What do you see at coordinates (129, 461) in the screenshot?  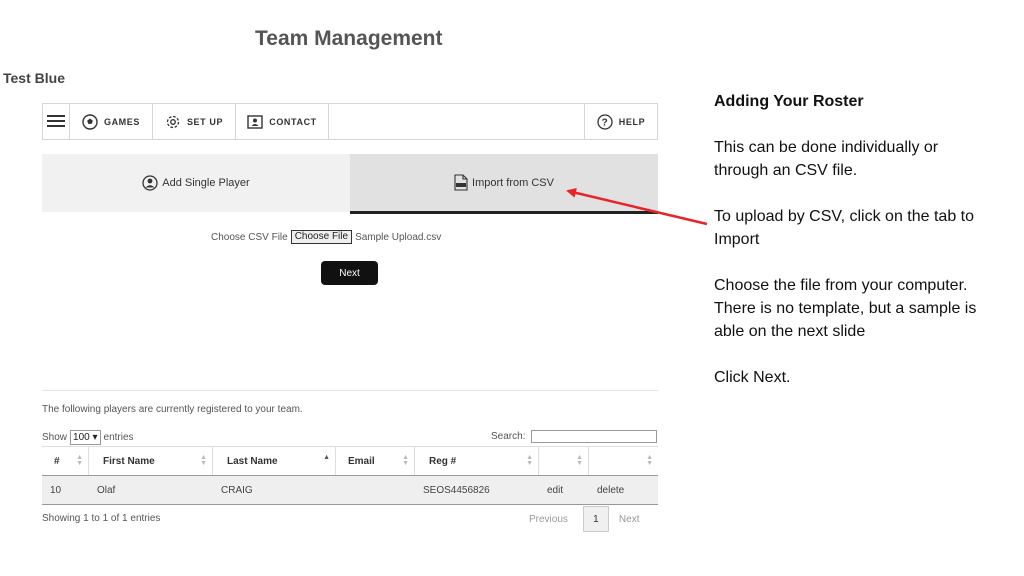 I see `column-label: First Name` at bounding box center [129, 461].